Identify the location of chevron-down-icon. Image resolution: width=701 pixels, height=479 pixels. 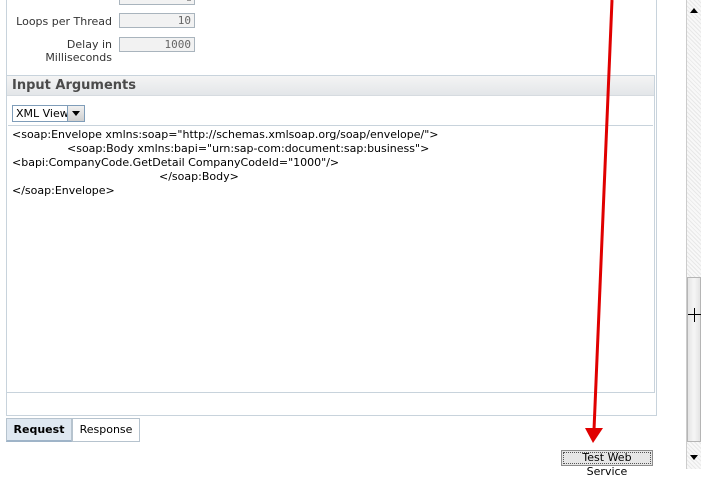
(75, 113).